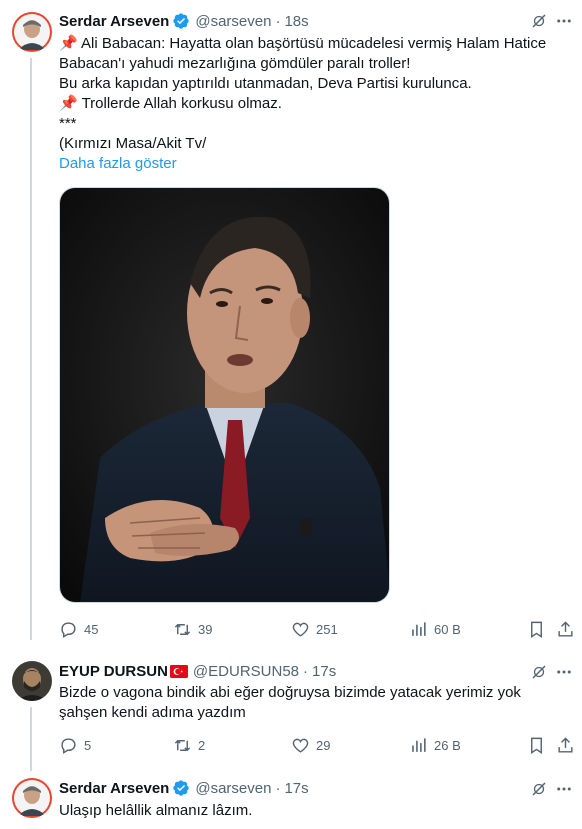 The image size is (582, 829). I want to click on tweet-actions: 5 2 29 26 B, so click(317, 746).